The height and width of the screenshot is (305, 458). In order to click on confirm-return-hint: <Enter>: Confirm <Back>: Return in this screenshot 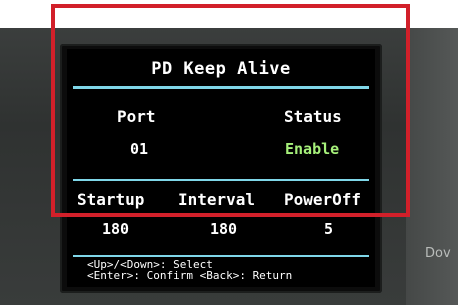, I will do `click(190, 275)`.